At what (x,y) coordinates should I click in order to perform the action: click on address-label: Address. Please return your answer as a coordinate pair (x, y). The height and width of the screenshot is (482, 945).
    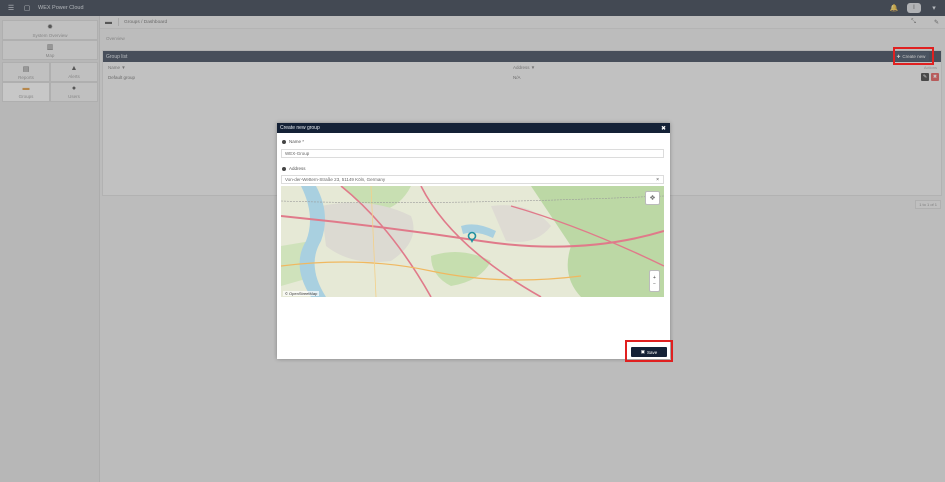
    Looking at the image, I should click on (294, 168).